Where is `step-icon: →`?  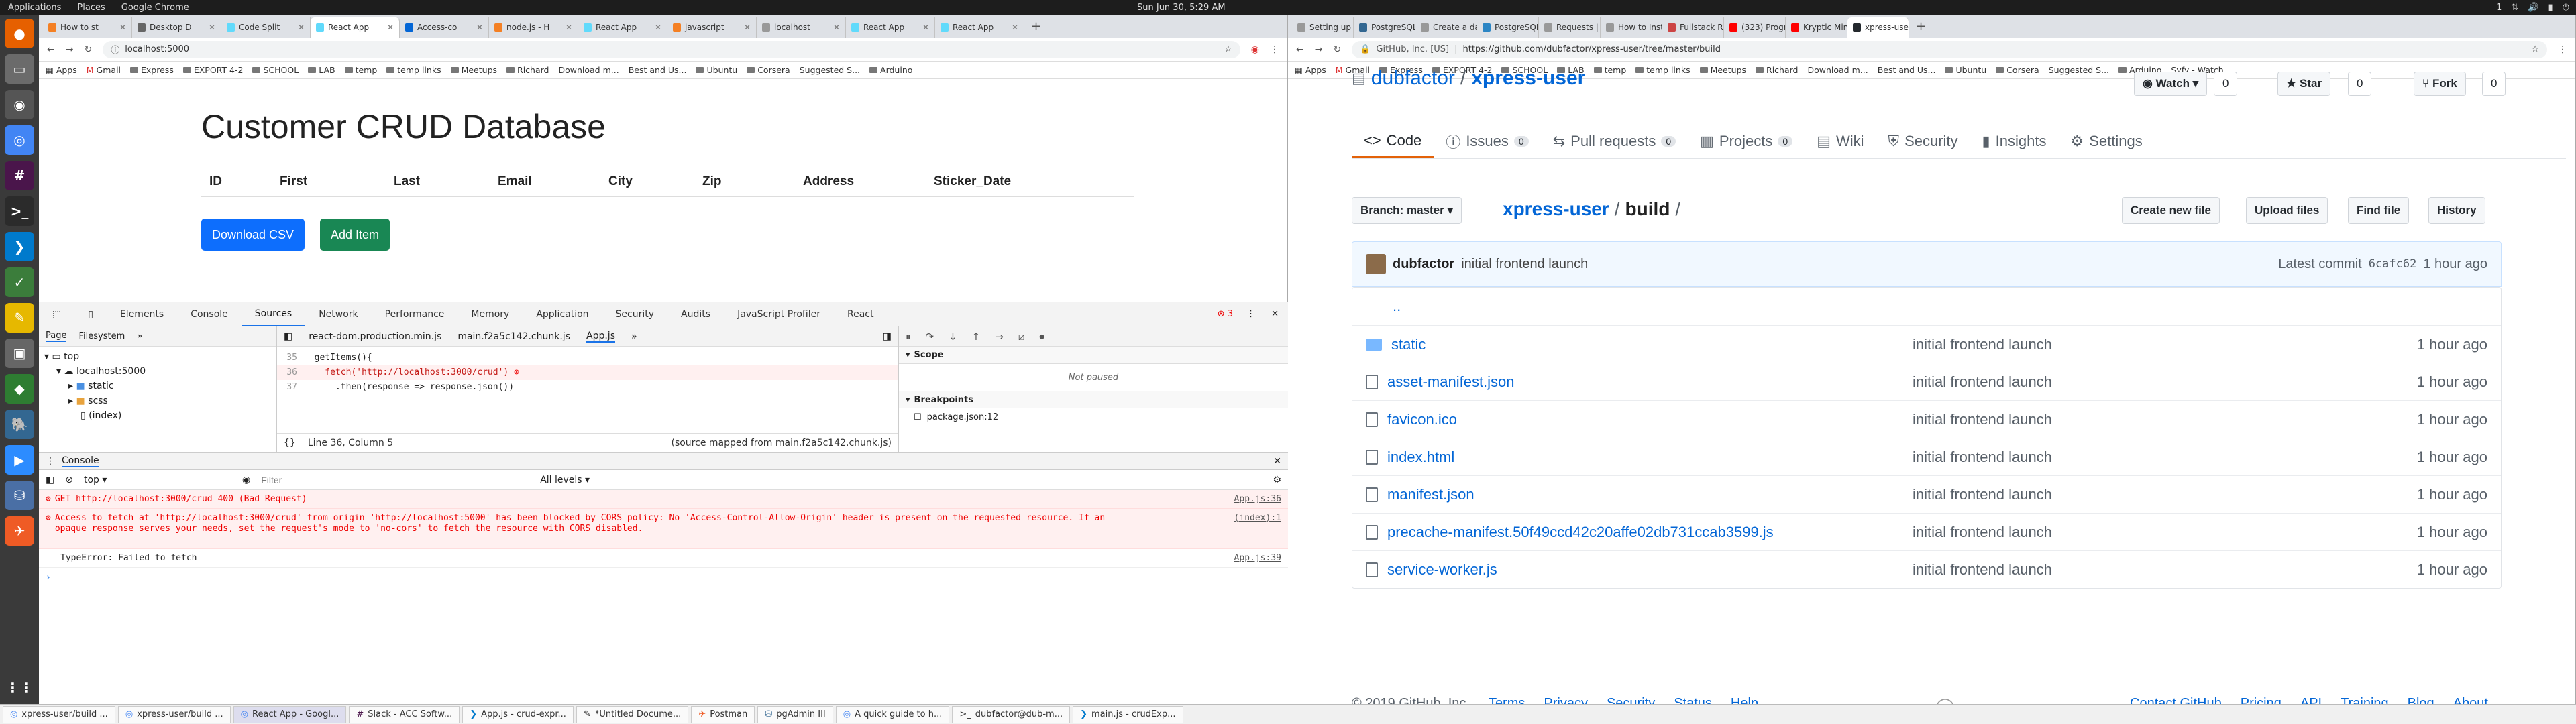 step-icon: → is located at coordinates (999, 336).